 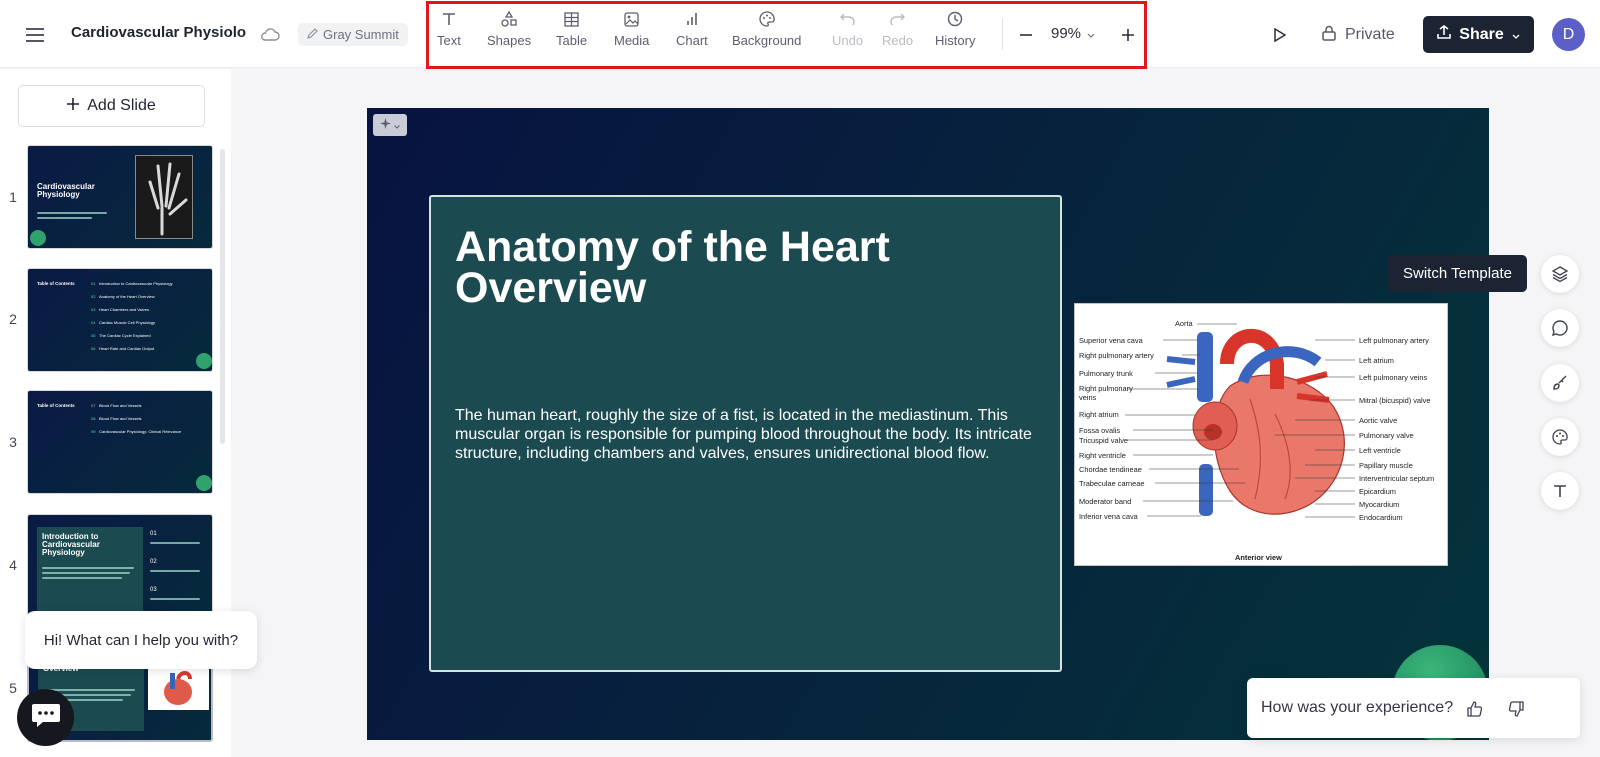 I want to click on background-tool-label: Background, so click(x=767, y=40).